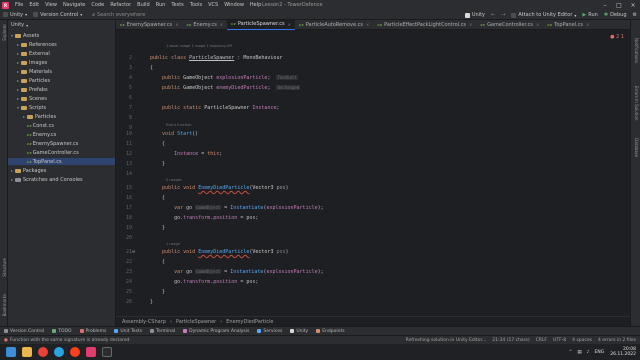  I want to click on breadcrumb-item: ParticleSpawner, so click(196, 322).